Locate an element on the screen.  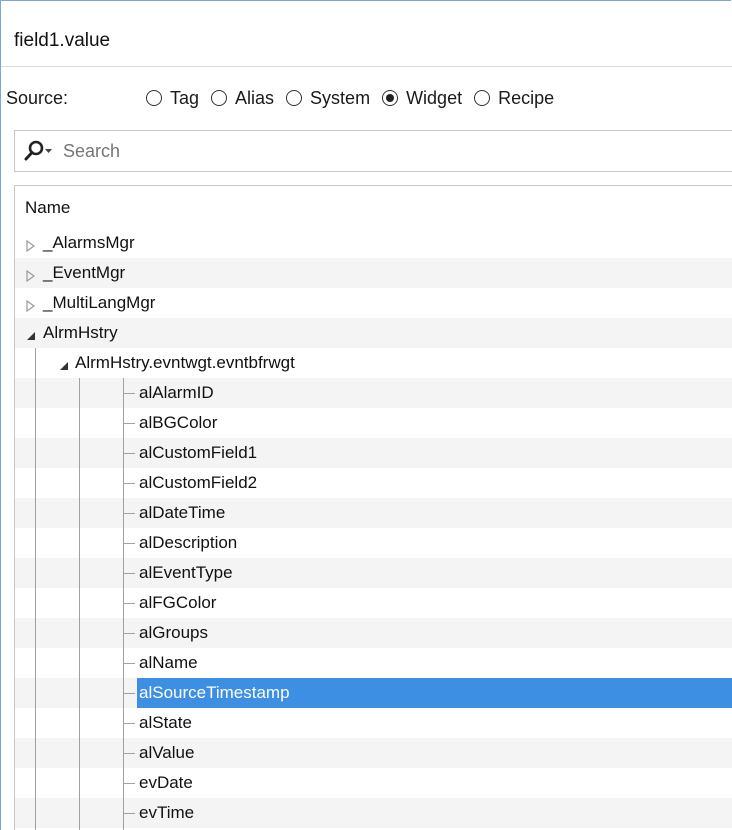
tree-item-label: _MultiLangMgr is located at coordinates (99, 303).